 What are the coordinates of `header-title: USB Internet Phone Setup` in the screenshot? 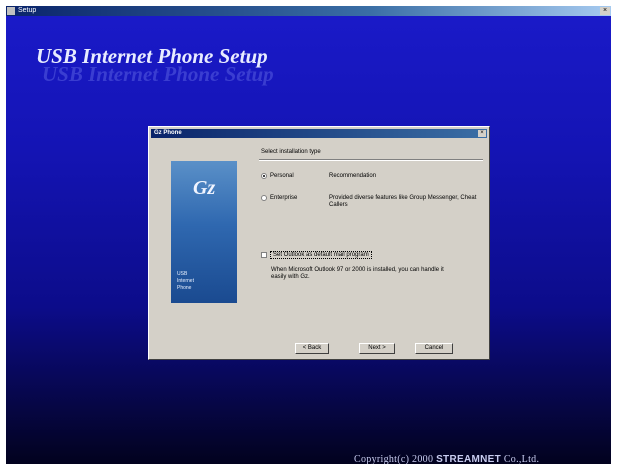 It's located at (152, 56).